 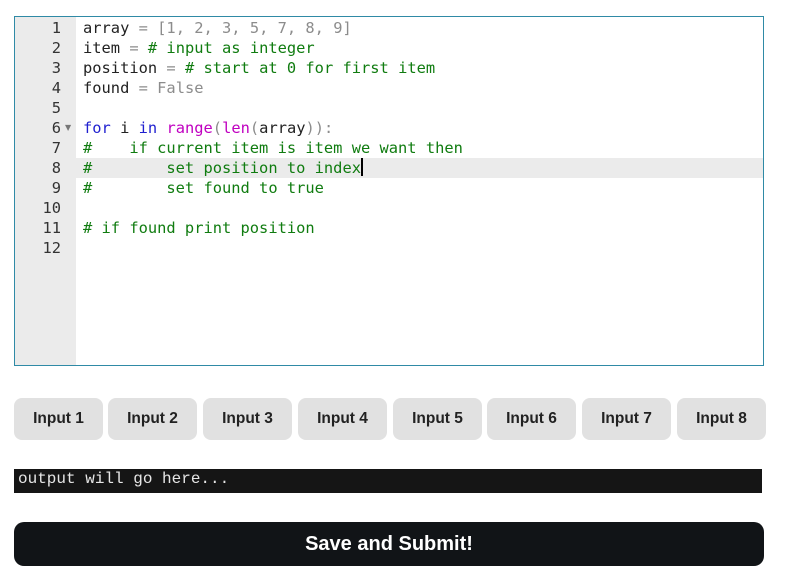 I want to click on input-2-button: Input 2, so click(x=152, y=419).